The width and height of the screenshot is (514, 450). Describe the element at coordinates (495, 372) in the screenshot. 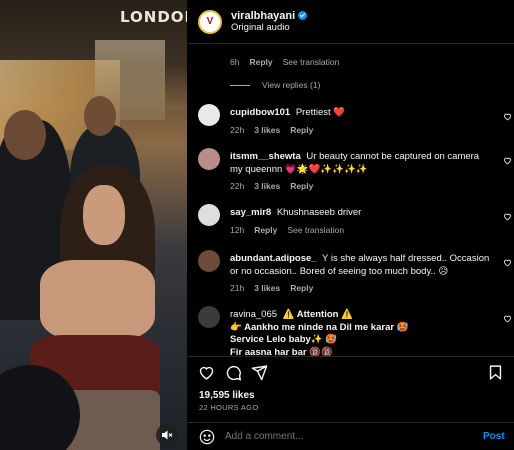

I see `save-icon` at that location.